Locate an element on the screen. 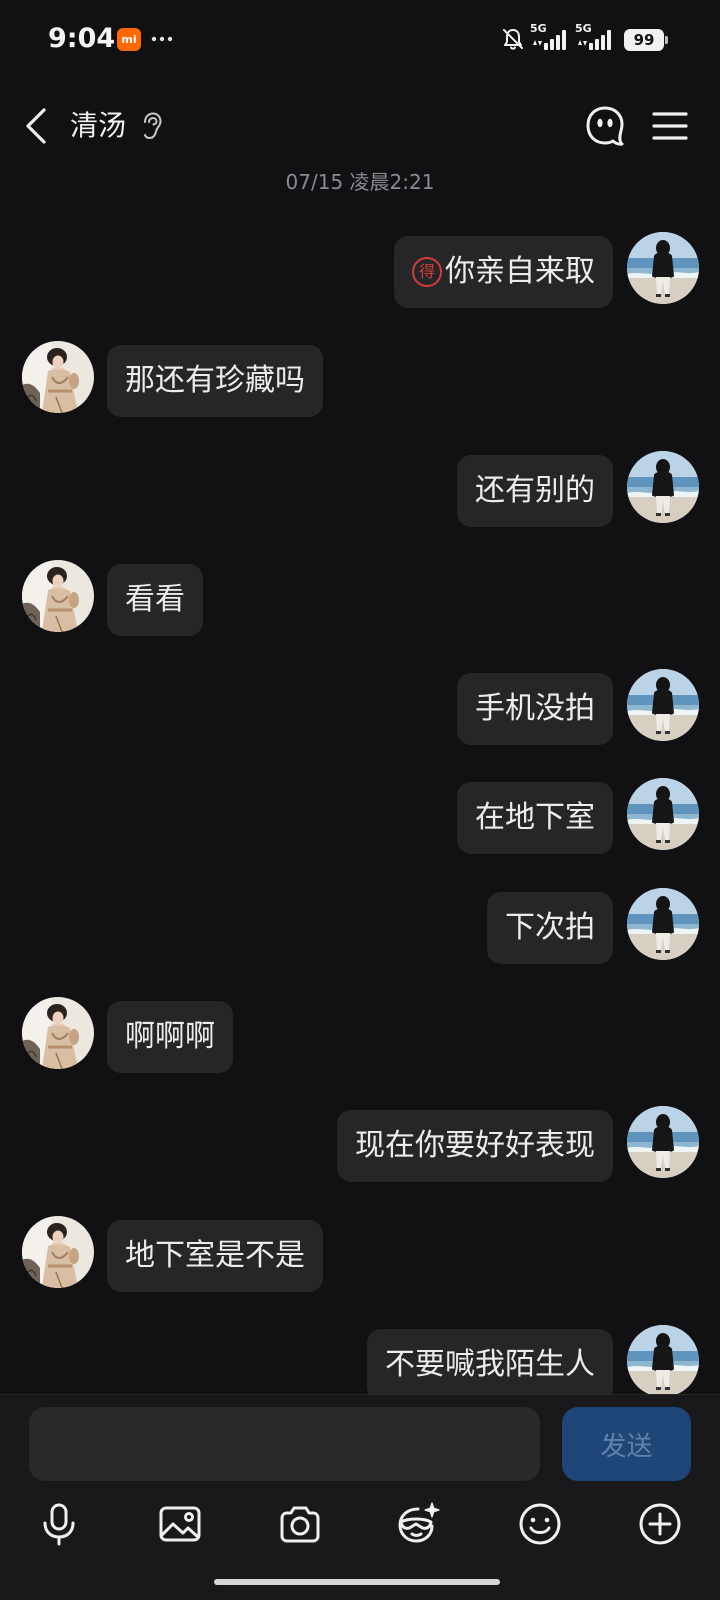 This screenshot has height=1600, width=720. emoji-button is located at coordinates (540, 1524).